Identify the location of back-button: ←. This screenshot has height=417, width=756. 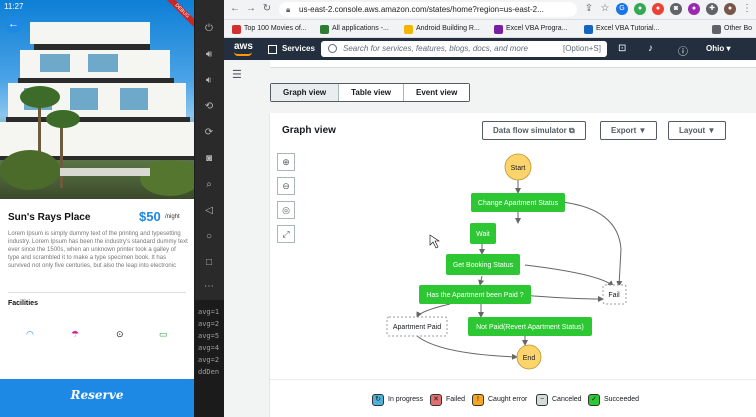
(13, 24).